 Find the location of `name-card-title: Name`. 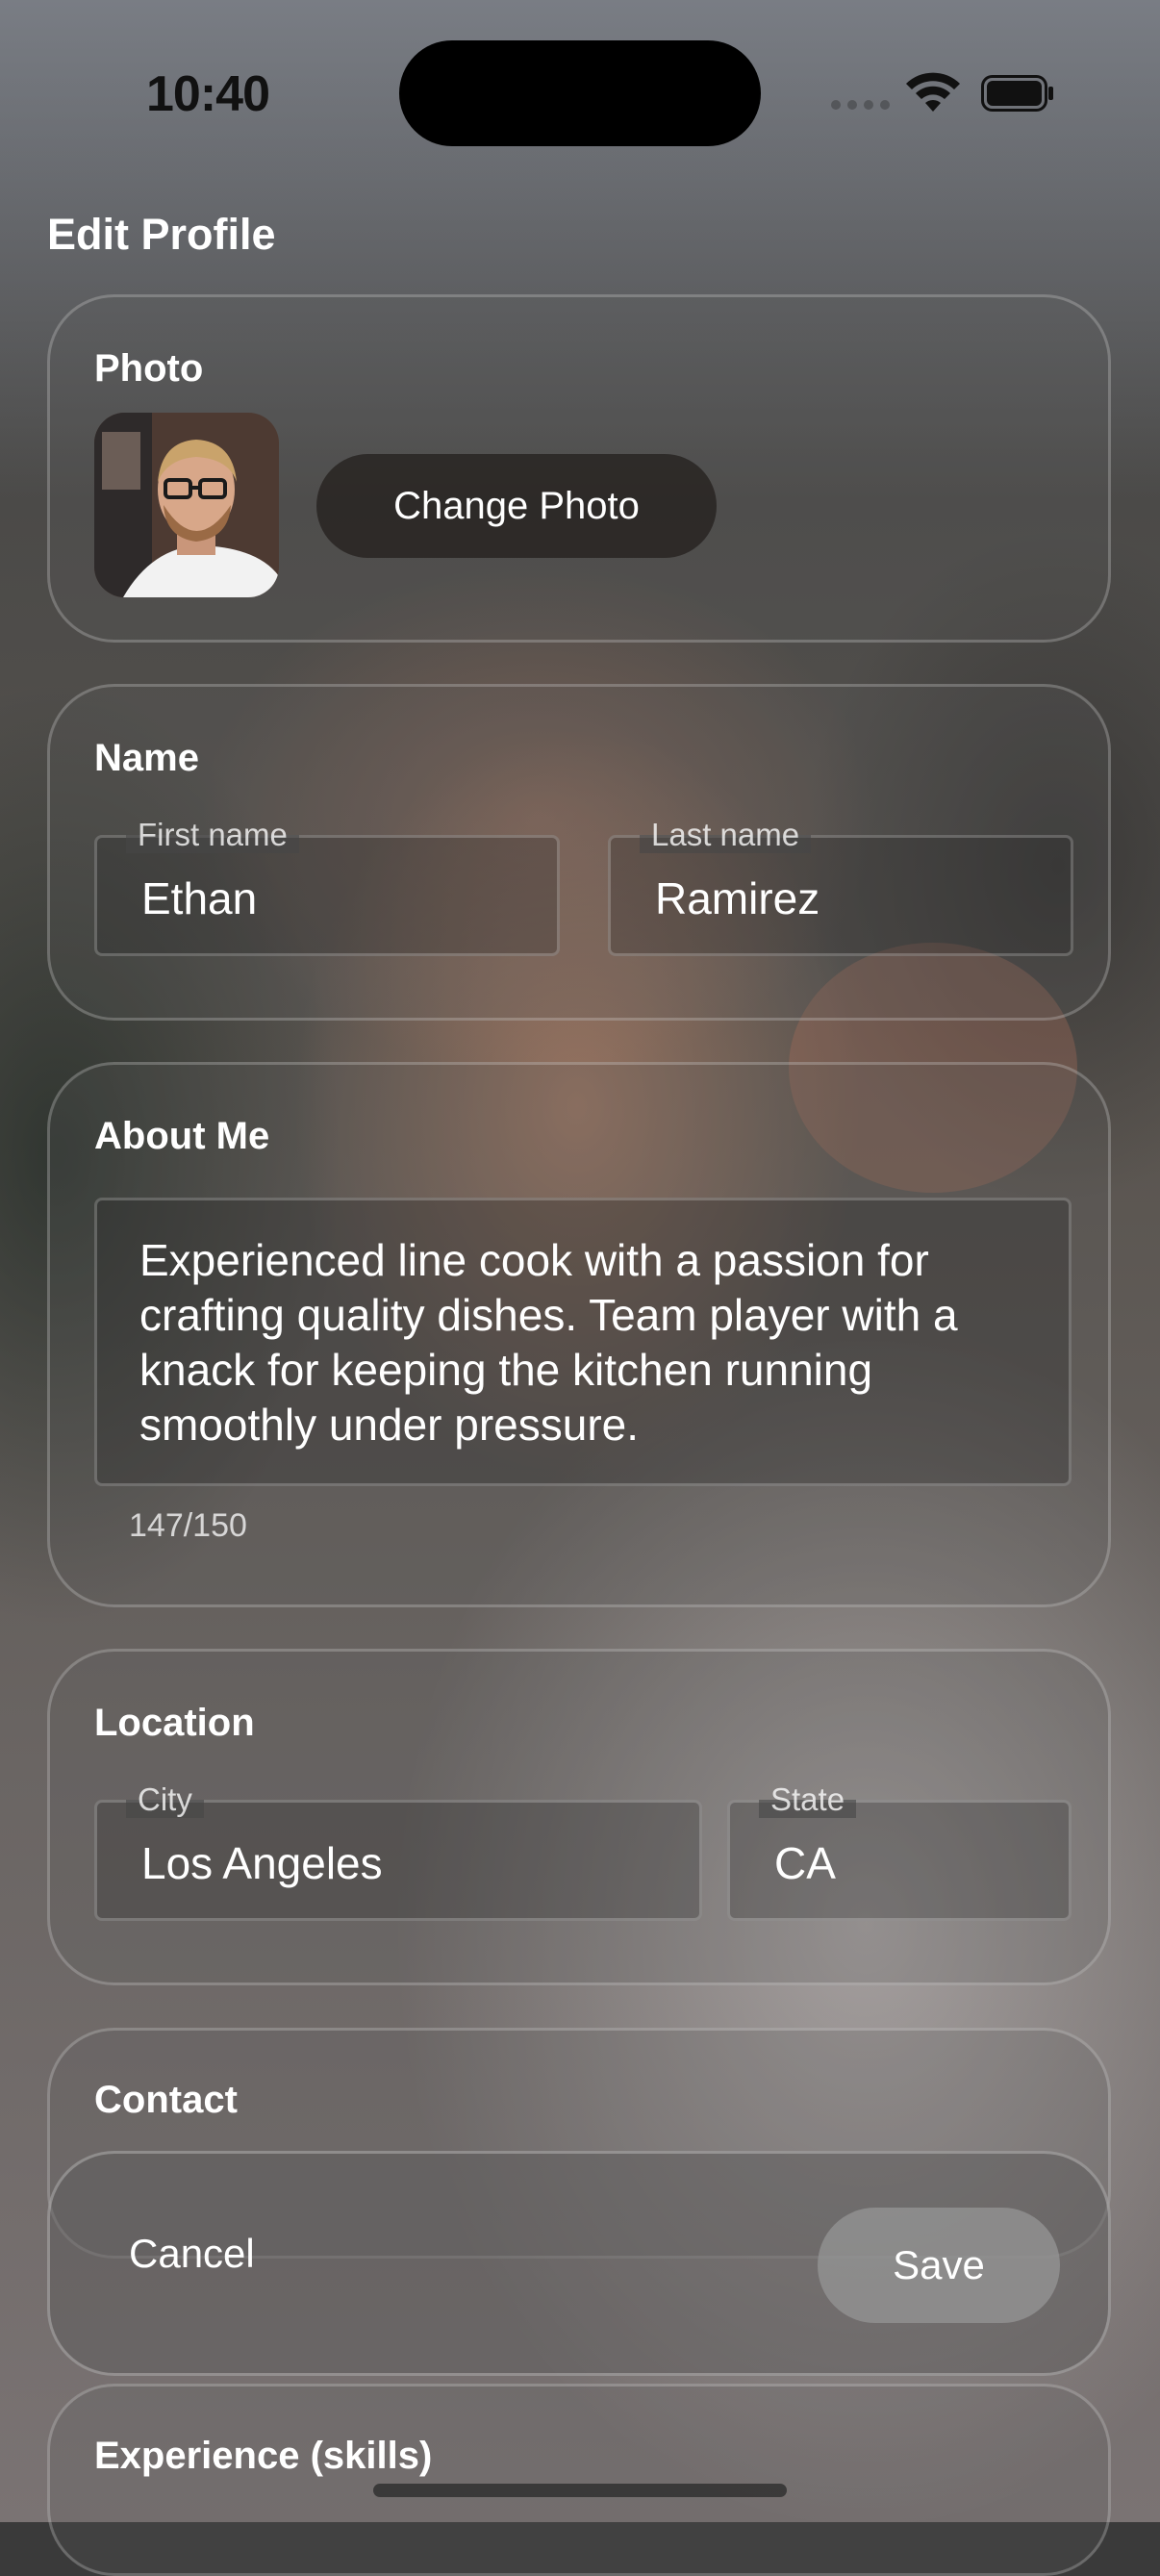

name-card-title: Name is located at coordinates (146, 758).